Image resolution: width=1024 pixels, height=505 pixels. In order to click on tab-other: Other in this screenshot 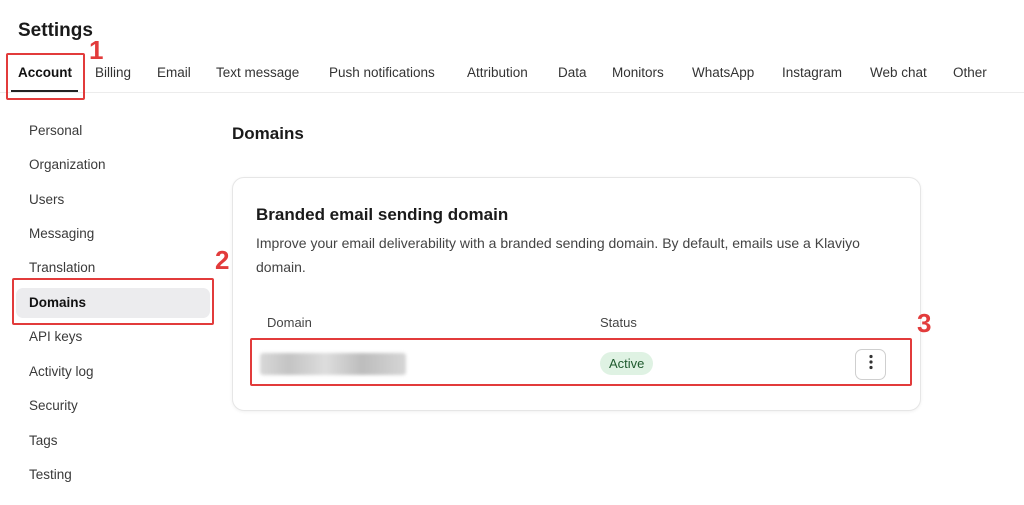, I will do `click(970, 72)`.